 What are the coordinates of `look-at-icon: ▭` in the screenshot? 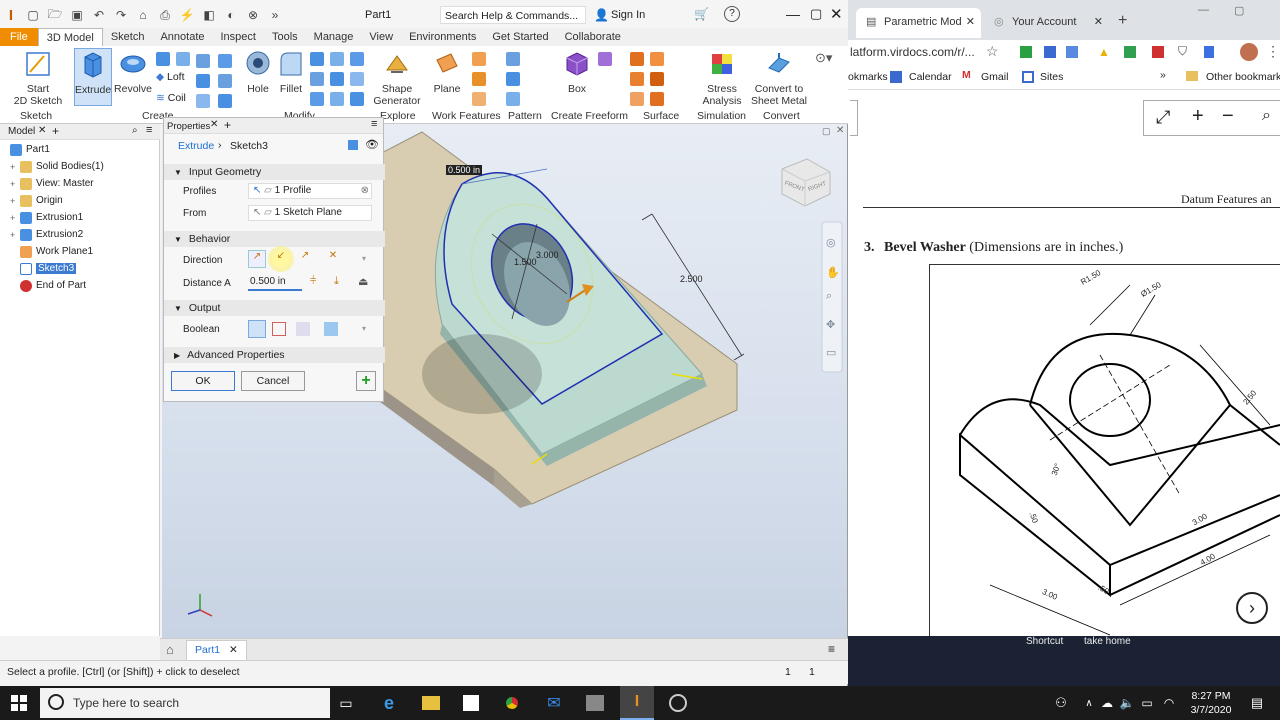 It's located at (831, 352).